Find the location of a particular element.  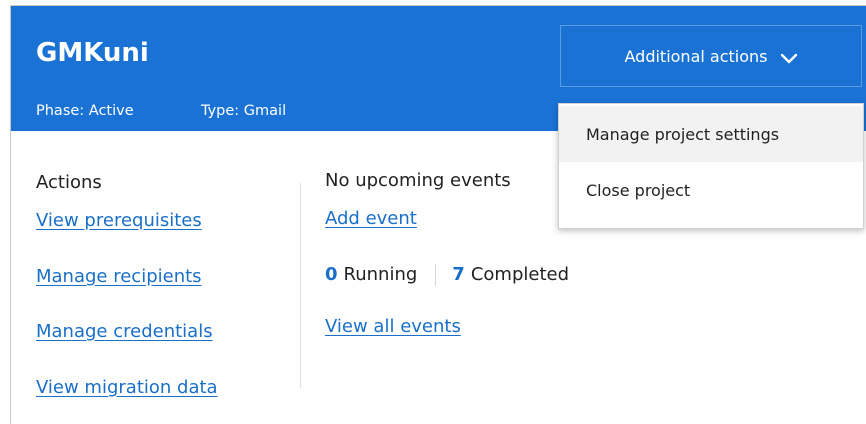

project-phase: Phase: Active is located at coordinates (85, 111).